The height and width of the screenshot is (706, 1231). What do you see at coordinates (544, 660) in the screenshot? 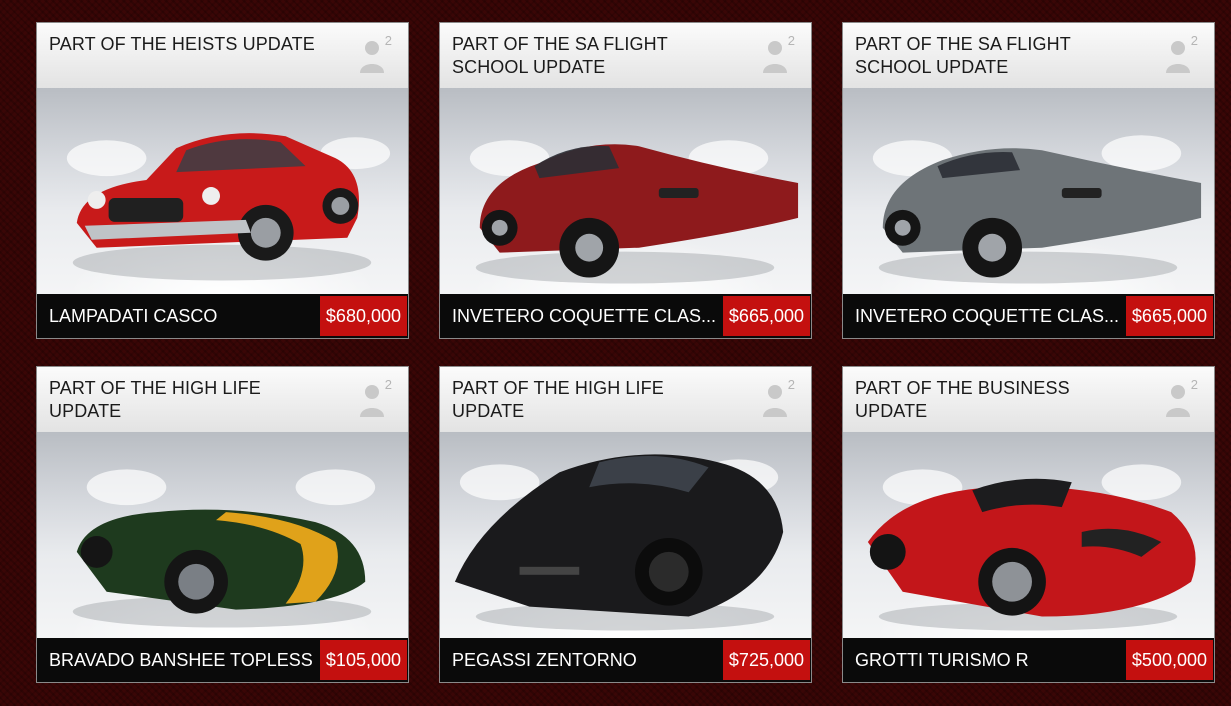
I see `vehicle-name: PEGASSI ZENTORNO` at bounding box center [544, 660].